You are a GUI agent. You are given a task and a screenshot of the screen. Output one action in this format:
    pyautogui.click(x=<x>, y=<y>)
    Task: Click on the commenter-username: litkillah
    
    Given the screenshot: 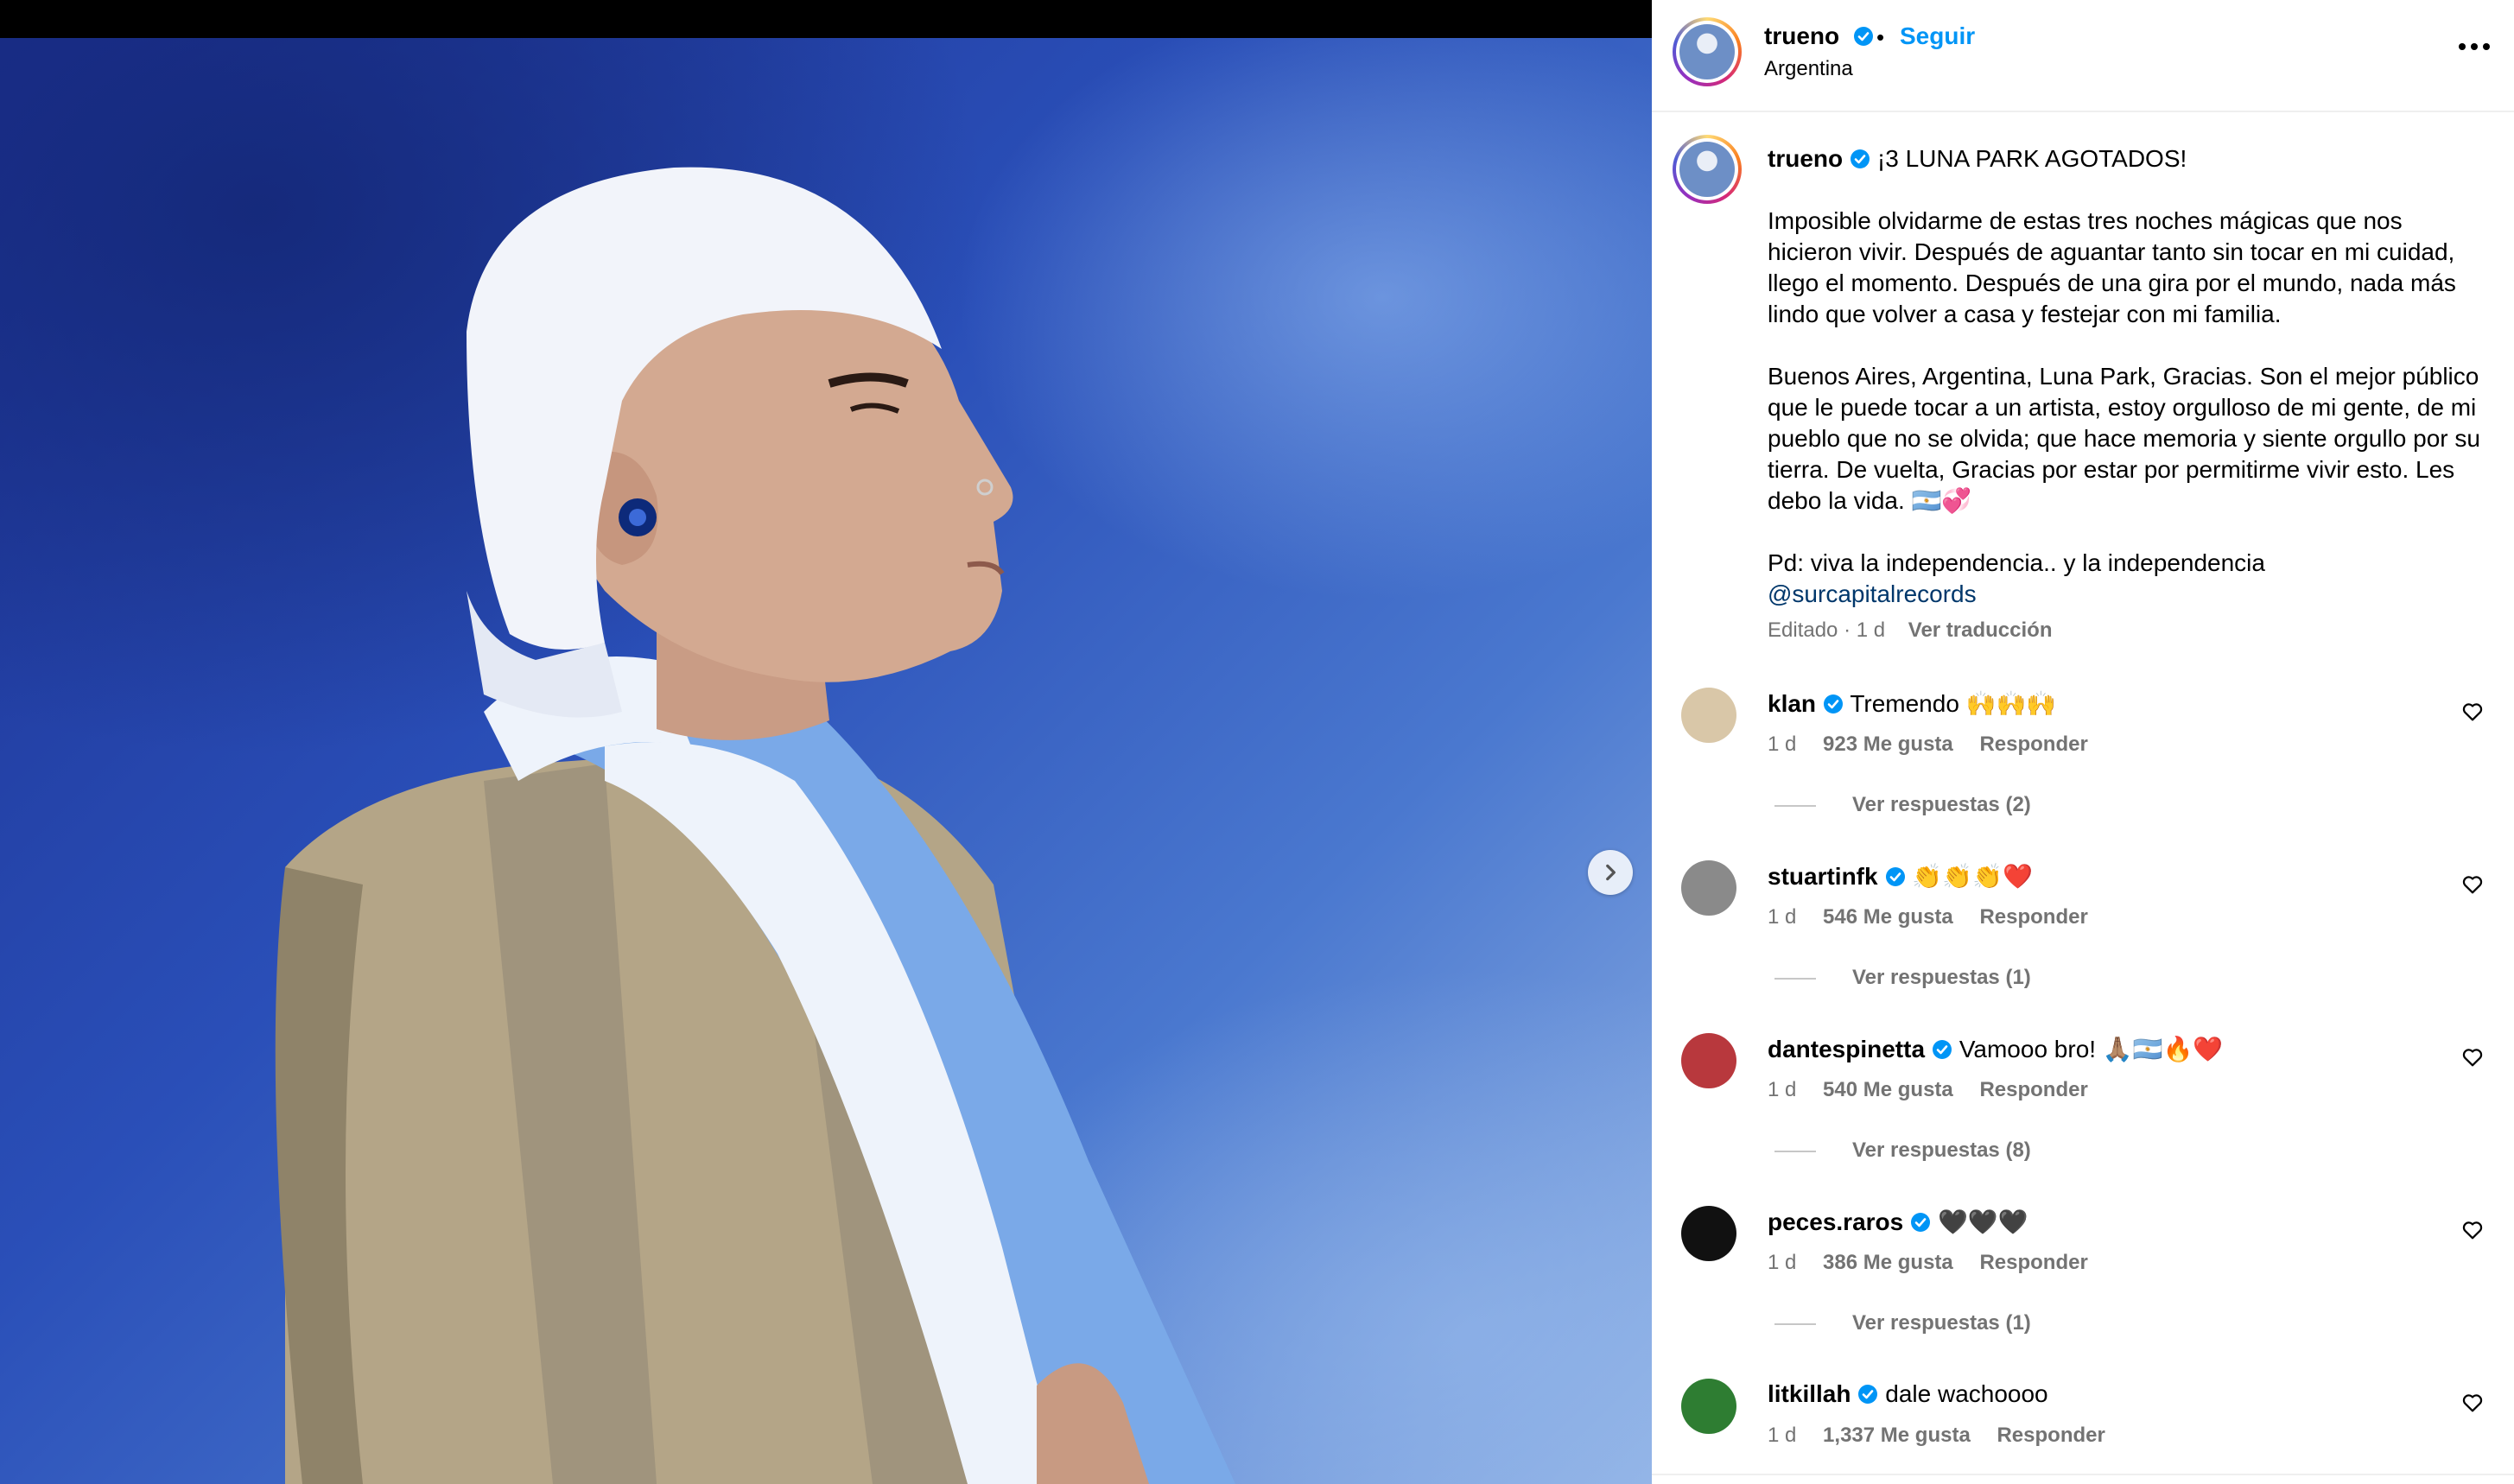 What is the action you would take?
    pyautogui.click(x=1809, y=1393)
    